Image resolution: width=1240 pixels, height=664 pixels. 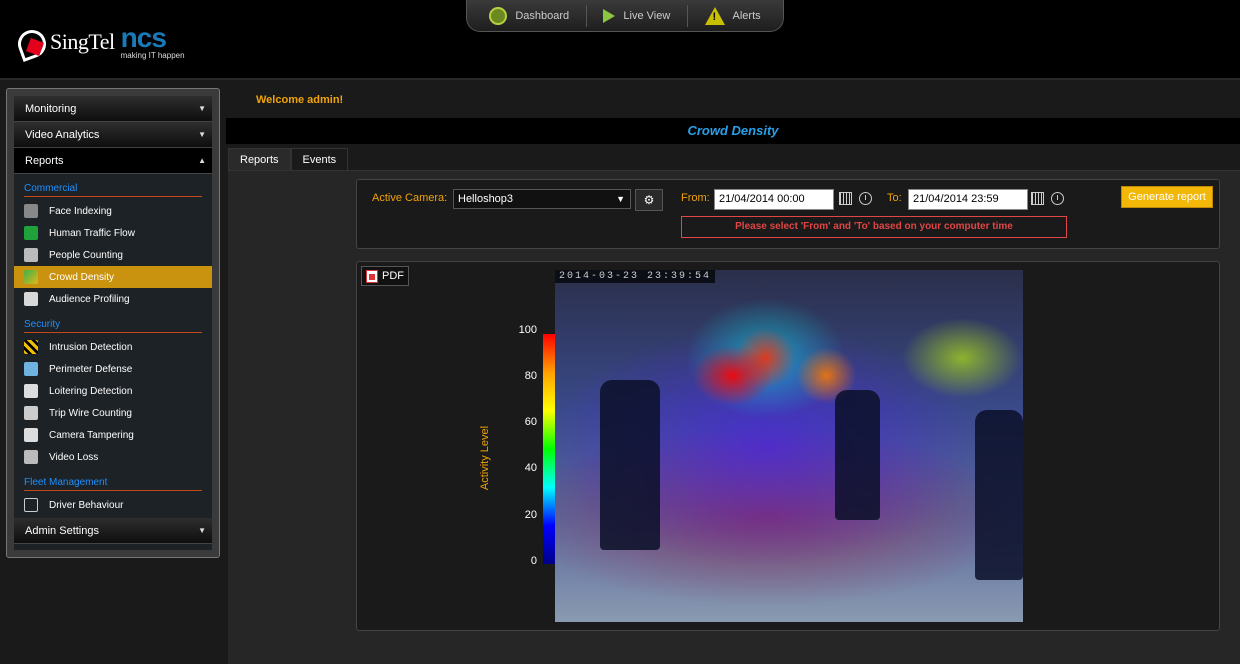 I want to click on camera-settings-button: ⚙, so click(x=649, y=200).